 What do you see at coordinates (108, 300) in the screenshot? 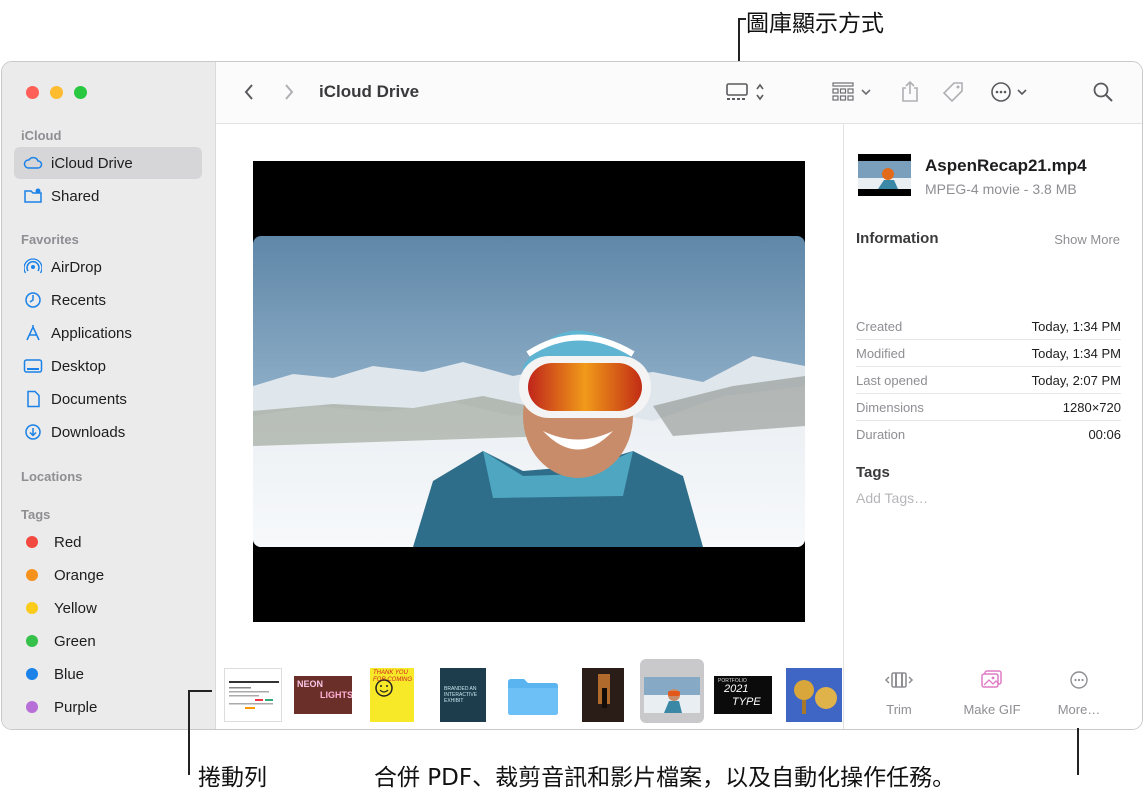
I see `sidebar-item-recents: Recents` at bounding box center [108, 300].